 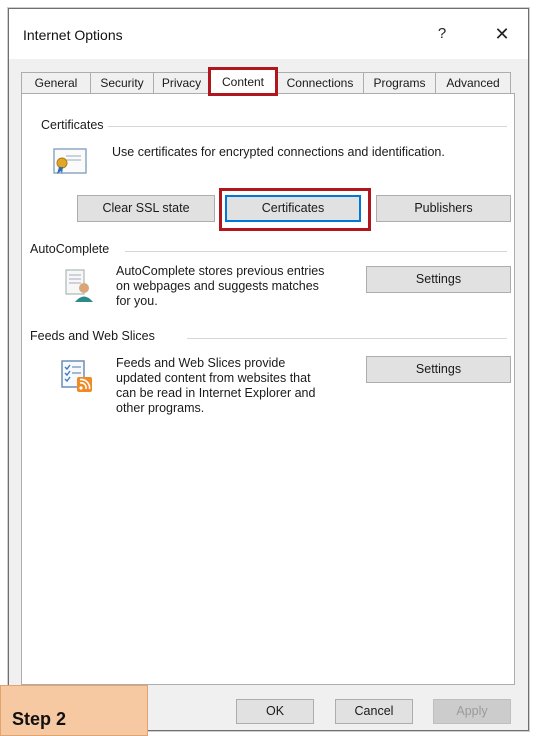 What do you see at coordinates (79, 285) in the screenshot?
I see `autocomplete-icon` at bounding box center [79, 285].